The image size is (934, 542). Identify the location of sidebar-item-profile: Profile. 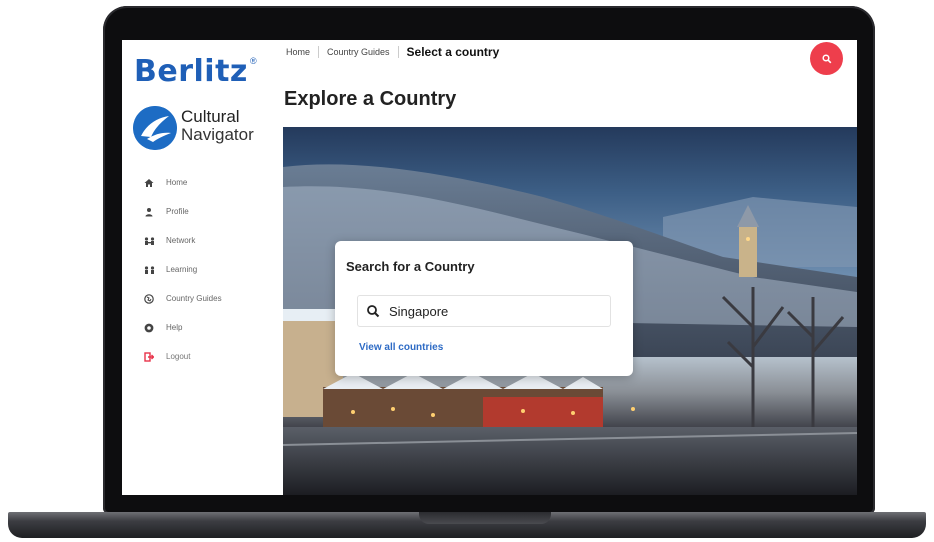
(182, 211).